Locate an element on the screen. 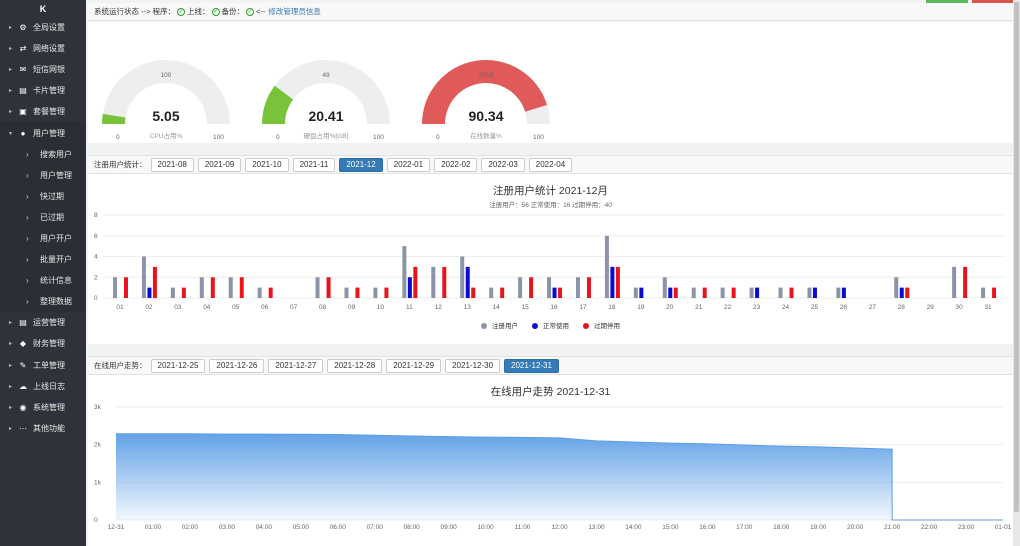 The image size is (1020, 546). gauge-value: 90.34 is located at coordinates (486, 116).